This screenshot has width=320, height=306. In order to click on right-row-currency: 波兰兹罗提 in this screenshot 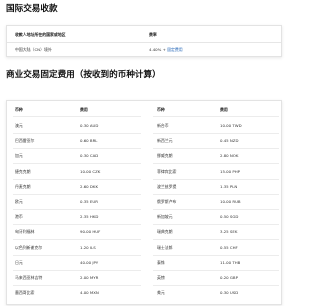, I will do `click(167, 186)`.